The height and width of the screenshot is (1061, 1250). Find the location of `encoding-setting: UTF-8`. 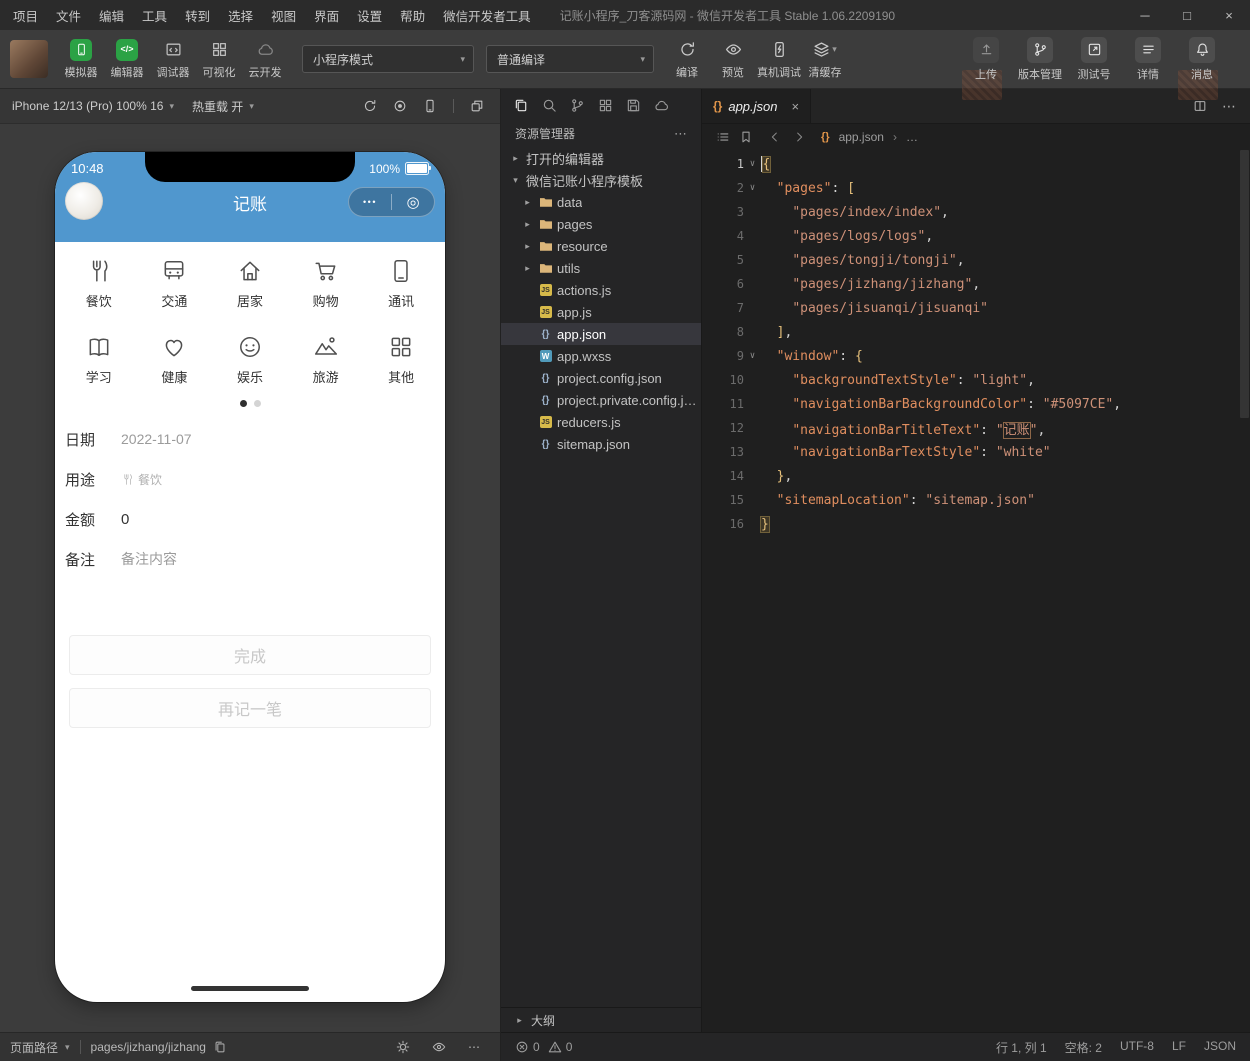

encoding-setting: UTF-8 is located at coordinates (1137, 1047).